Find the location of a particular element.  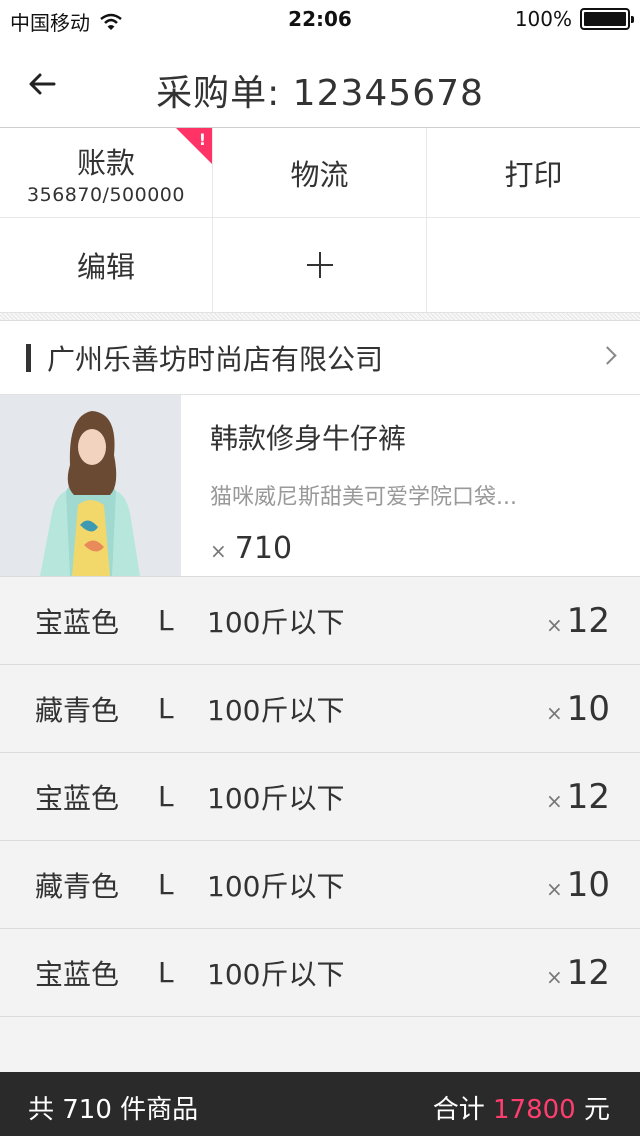

divider is located at coordinates (320, 317).